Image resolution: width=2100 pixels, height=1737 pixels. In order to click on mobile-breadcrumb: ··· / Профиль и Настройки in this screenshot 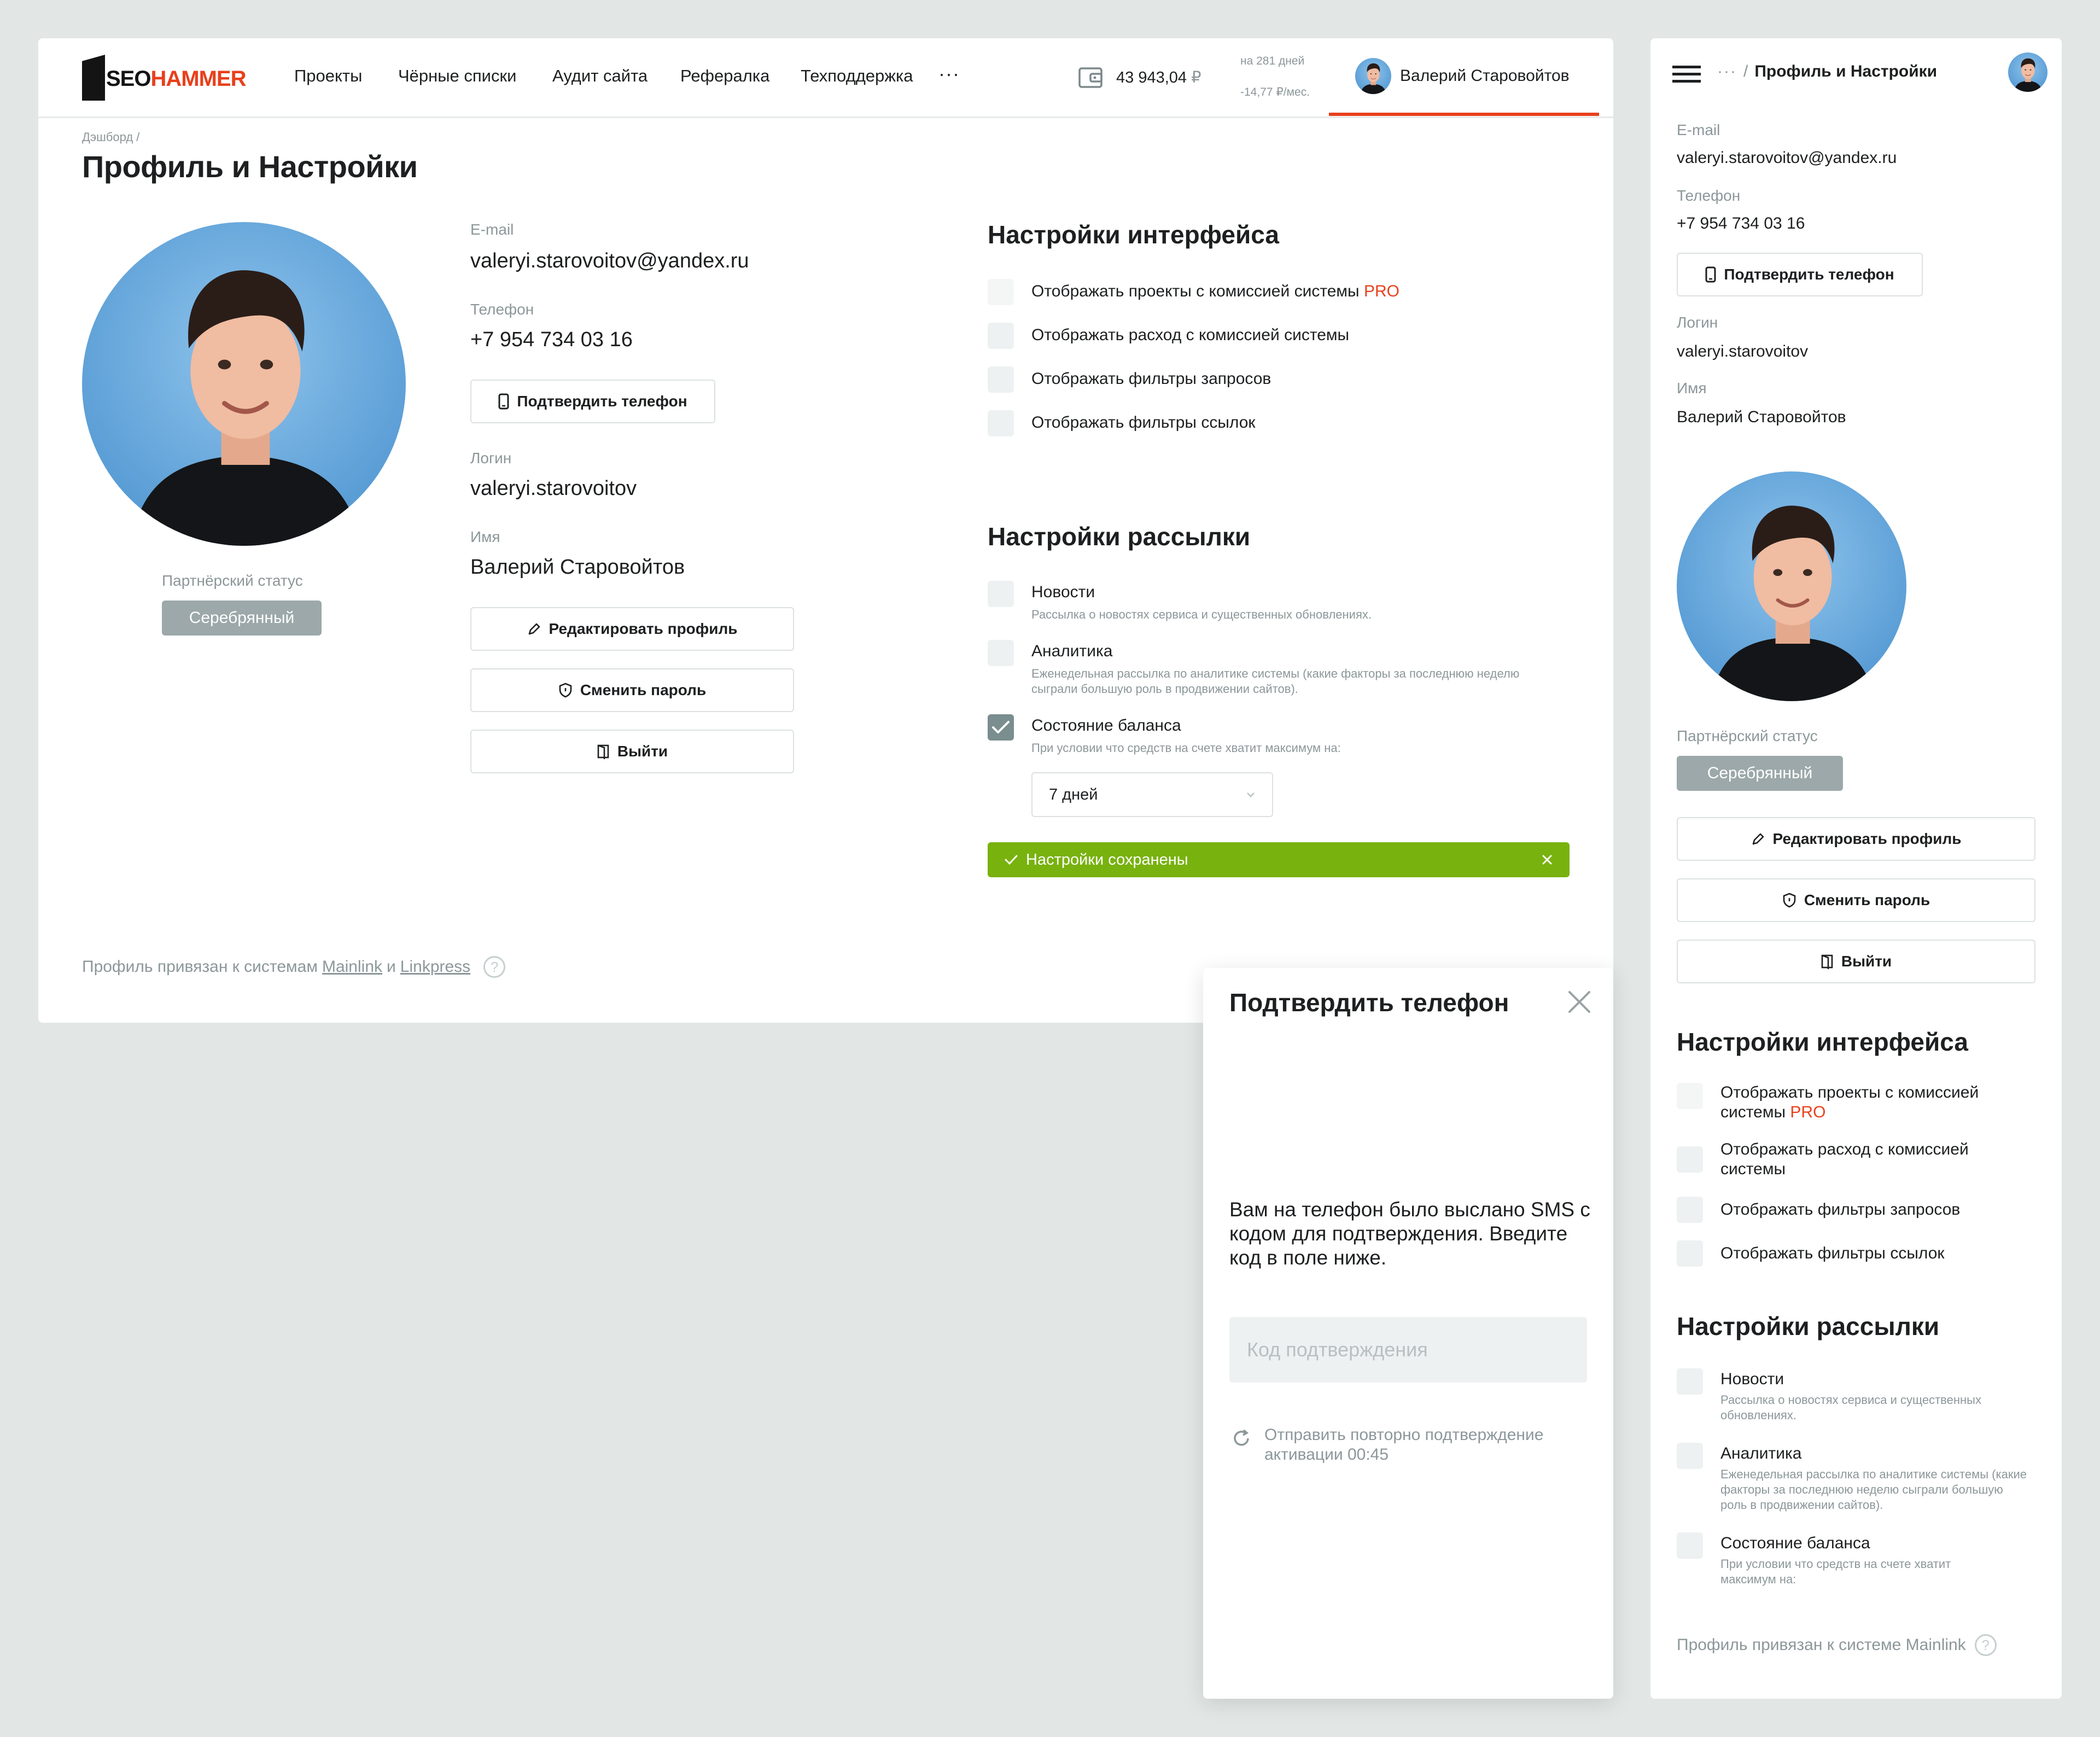, I will do `click(1827, 71)`.